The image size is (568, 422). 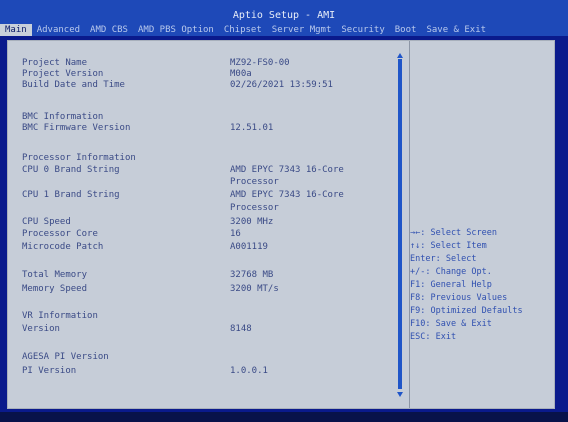 I want to click on info-label: PI Version, so click(x=49, y=371).